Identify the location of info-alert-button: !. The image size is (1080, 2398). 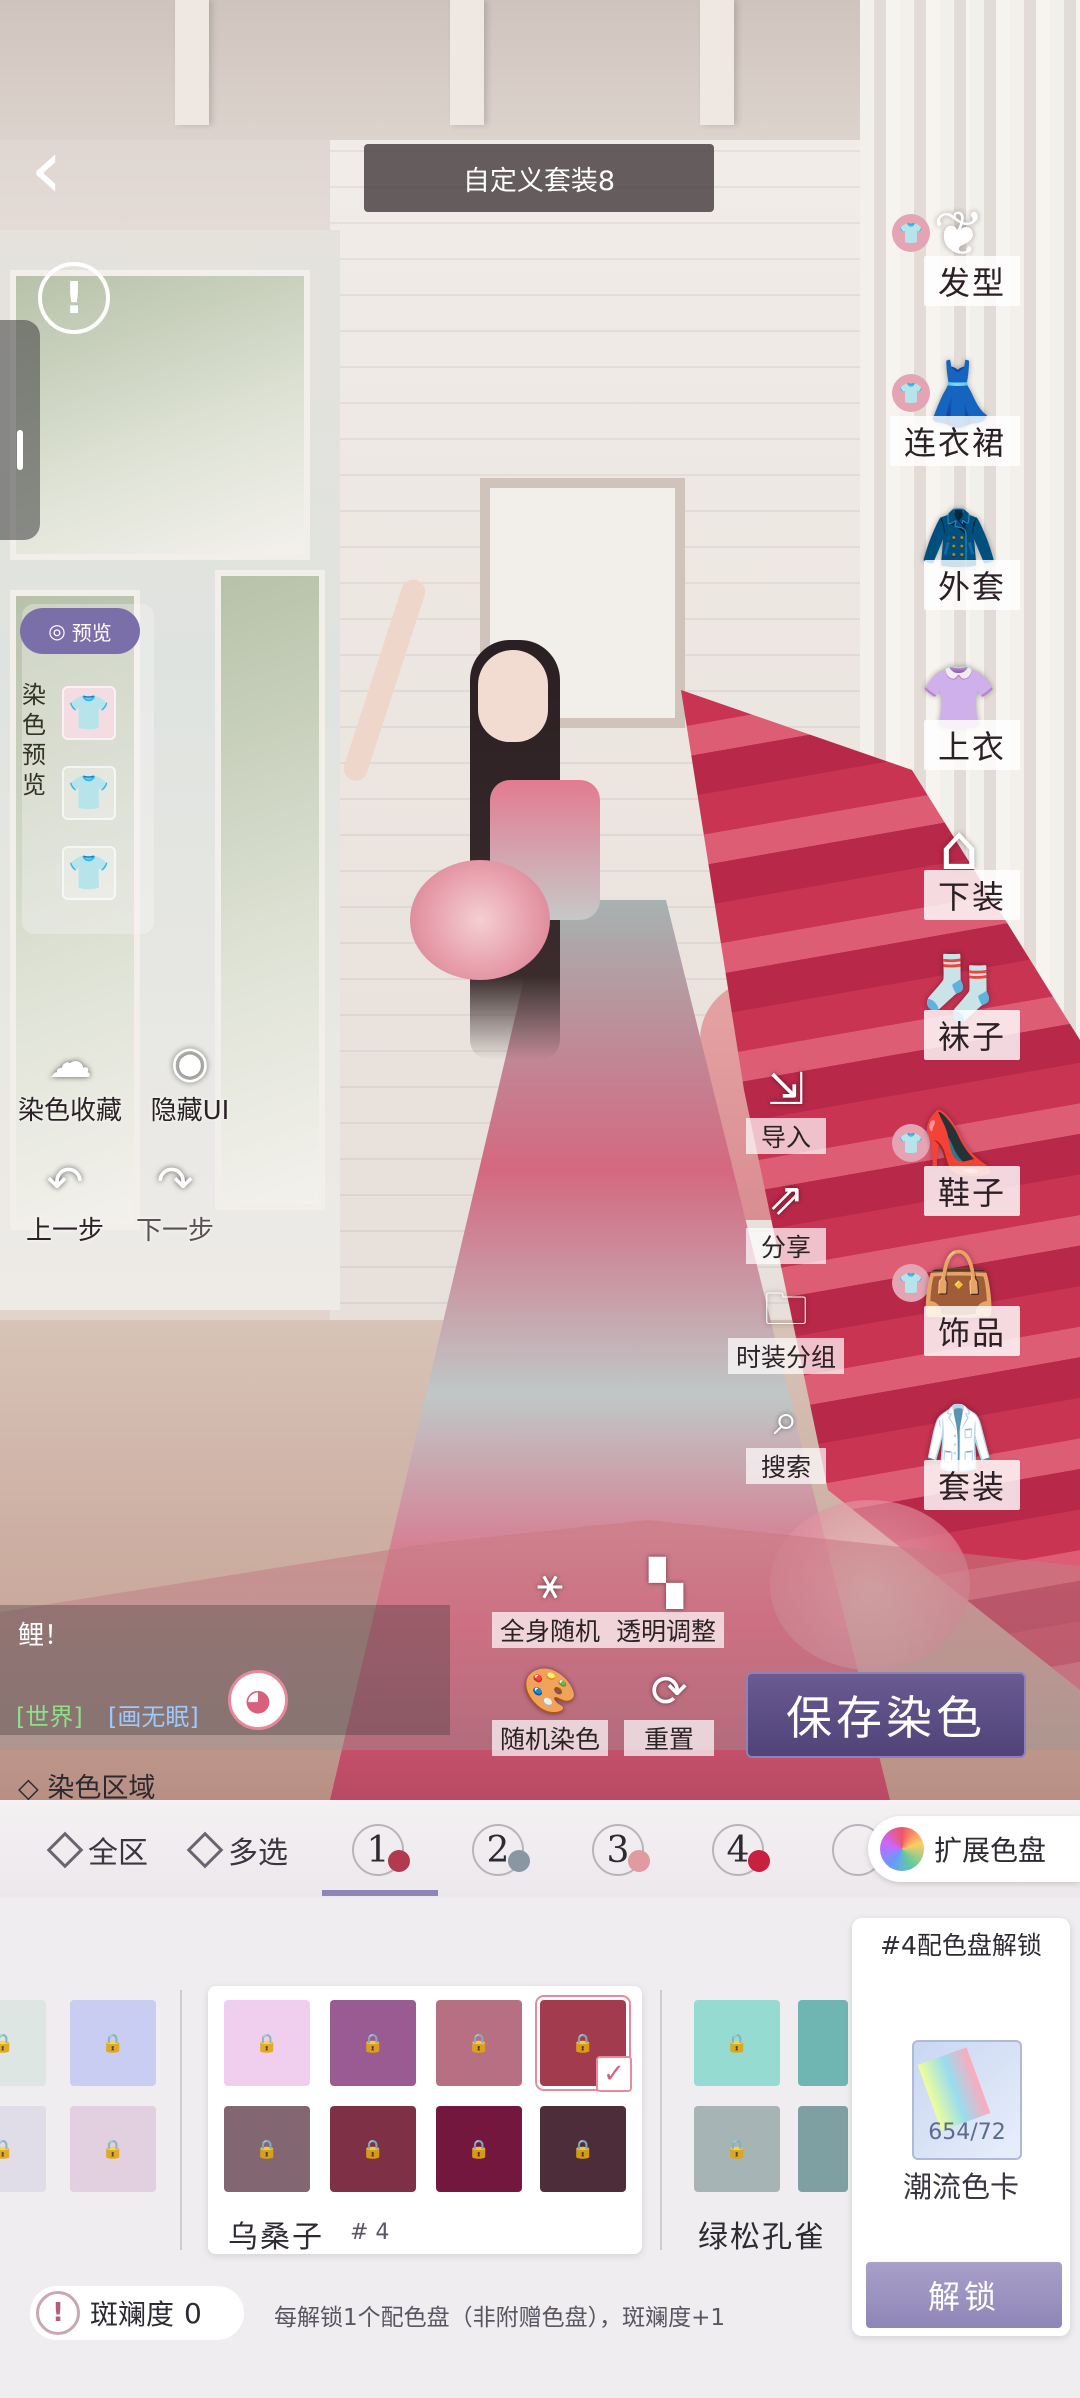
(74, 298).